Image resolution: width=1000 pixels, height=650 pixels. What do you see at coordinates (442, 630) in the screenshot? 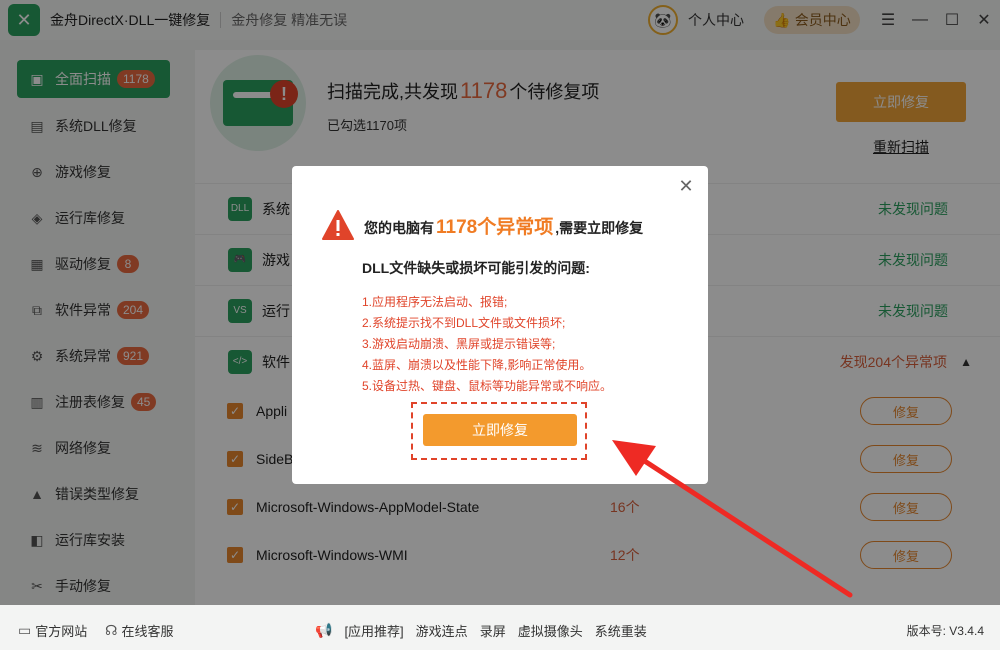
I see `footer-link-auto-clicker: 游戏连点` at bounding box center [442, 630].